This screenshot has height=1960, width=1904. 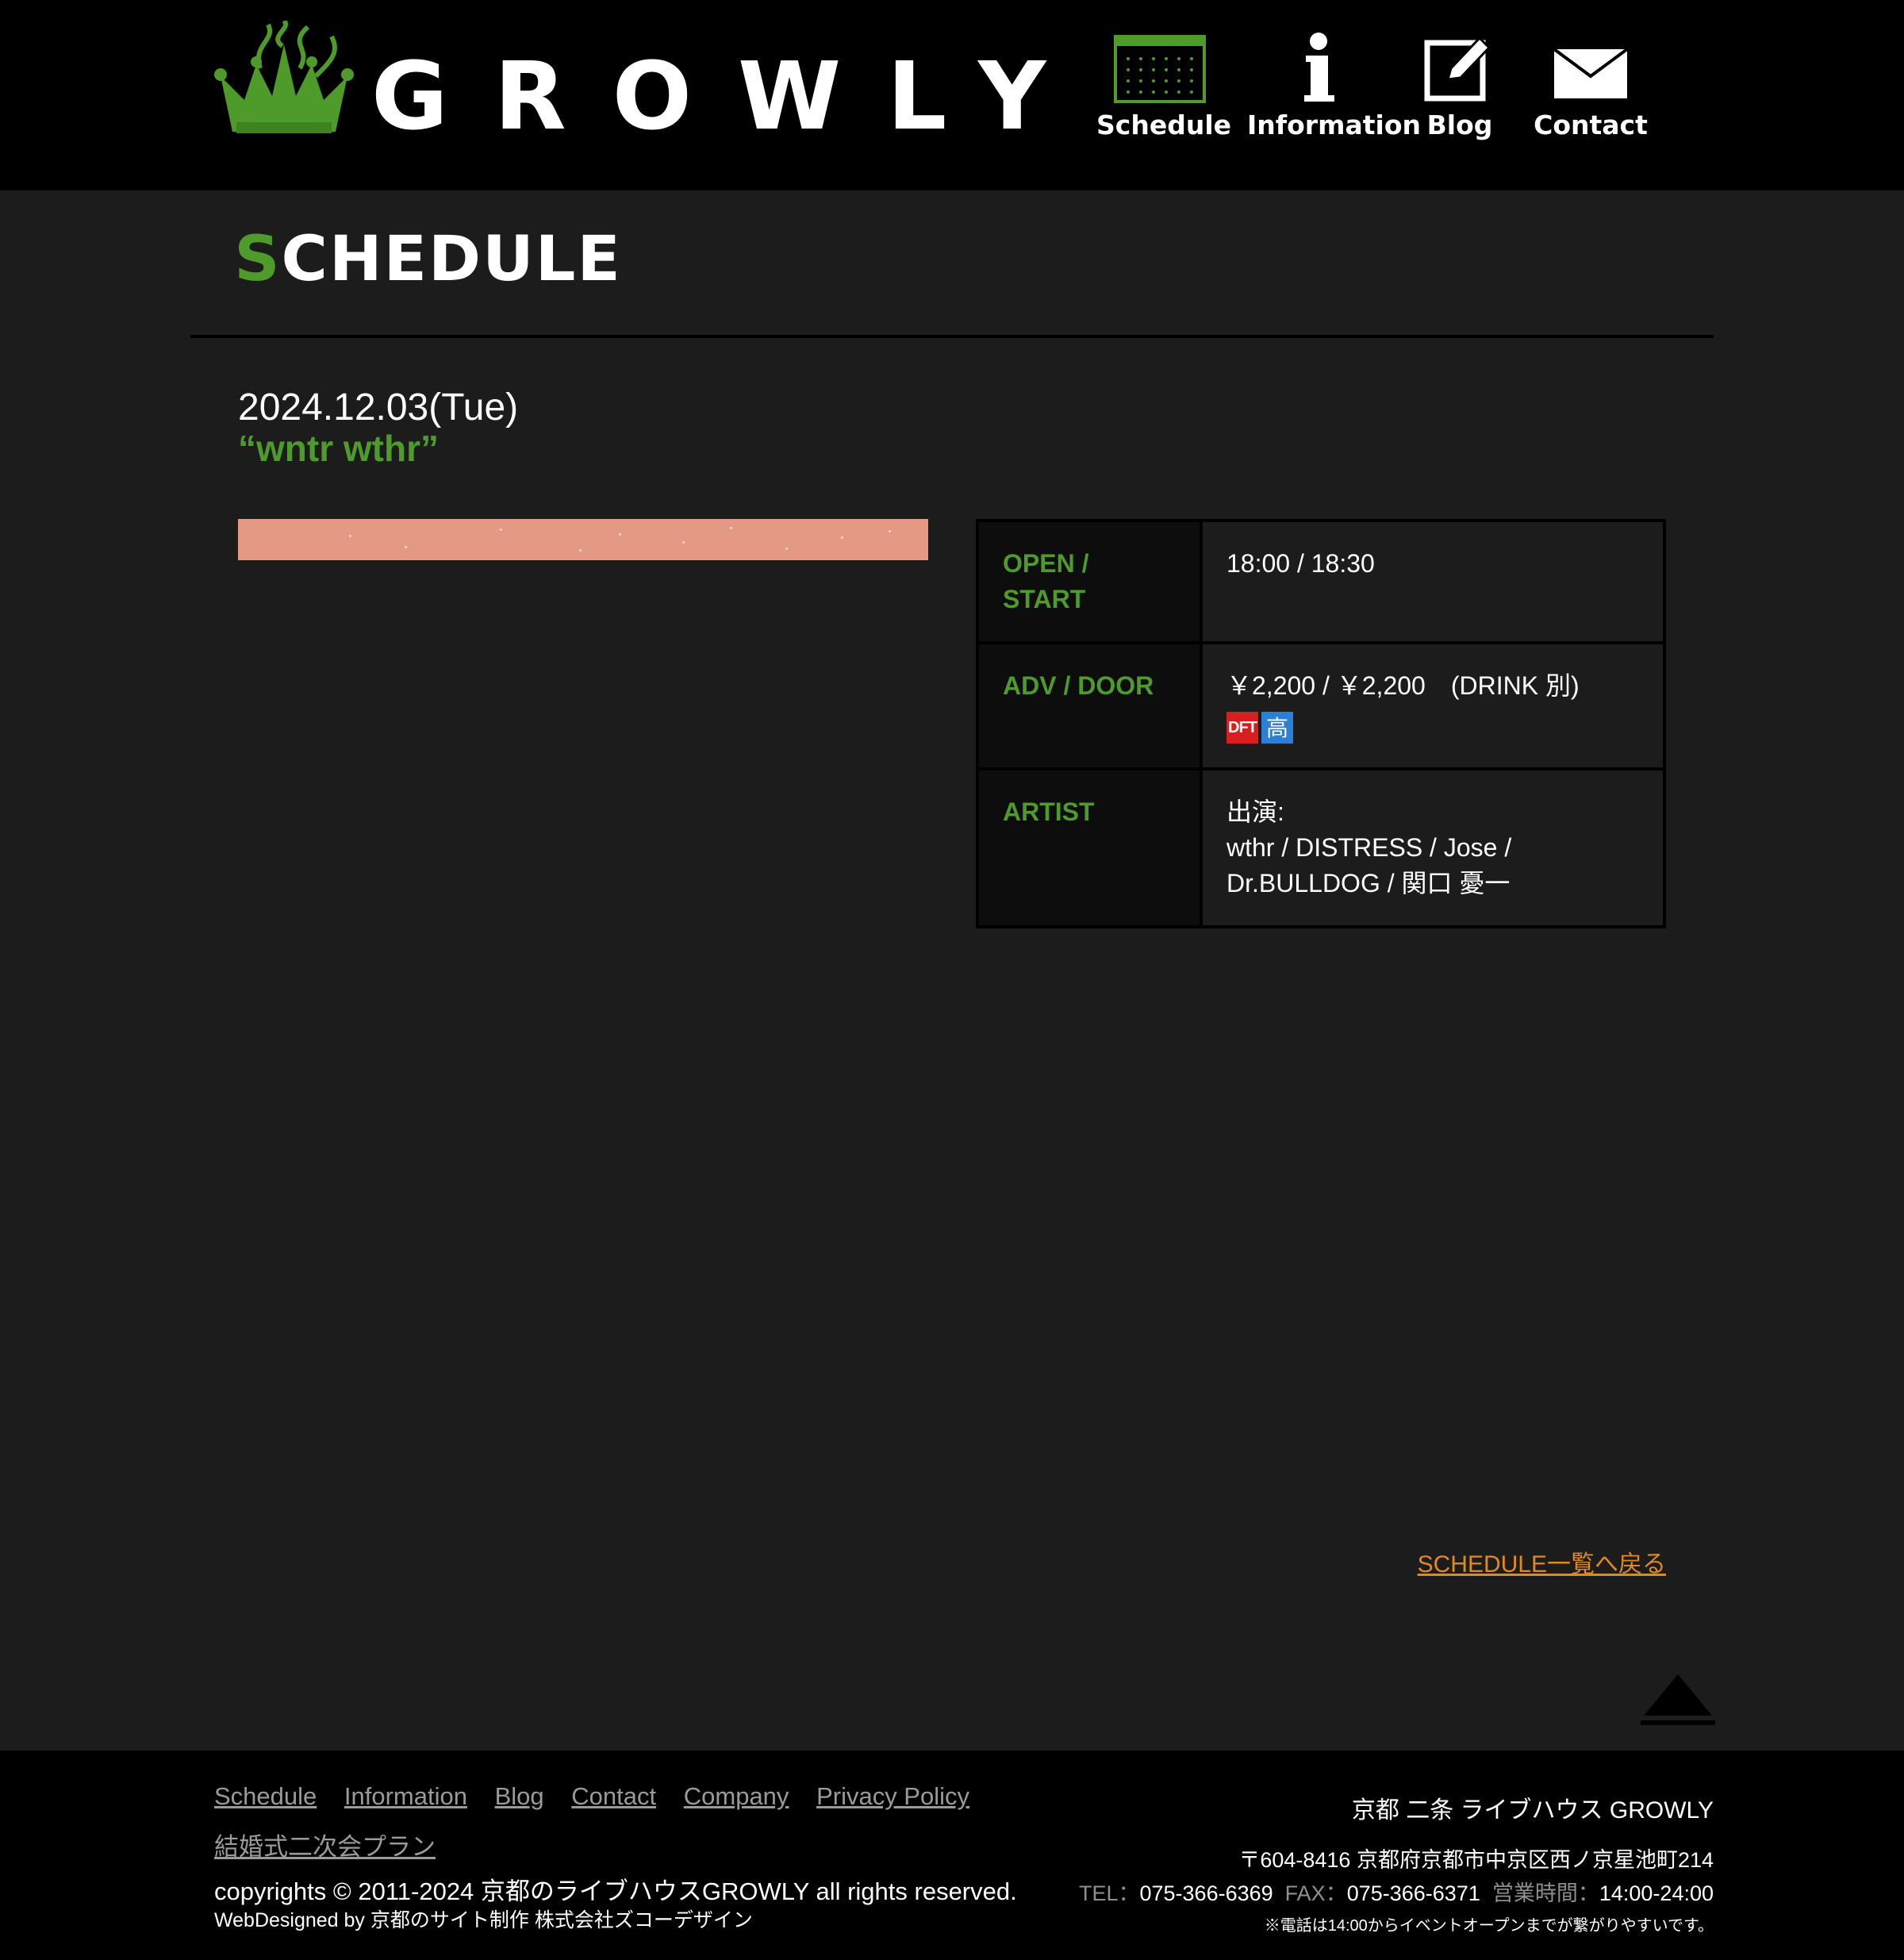 What do you see at coordinates (1334, 125) in the screenshot?
I see `nav-label: Information` at bounding box center [1334, 125].